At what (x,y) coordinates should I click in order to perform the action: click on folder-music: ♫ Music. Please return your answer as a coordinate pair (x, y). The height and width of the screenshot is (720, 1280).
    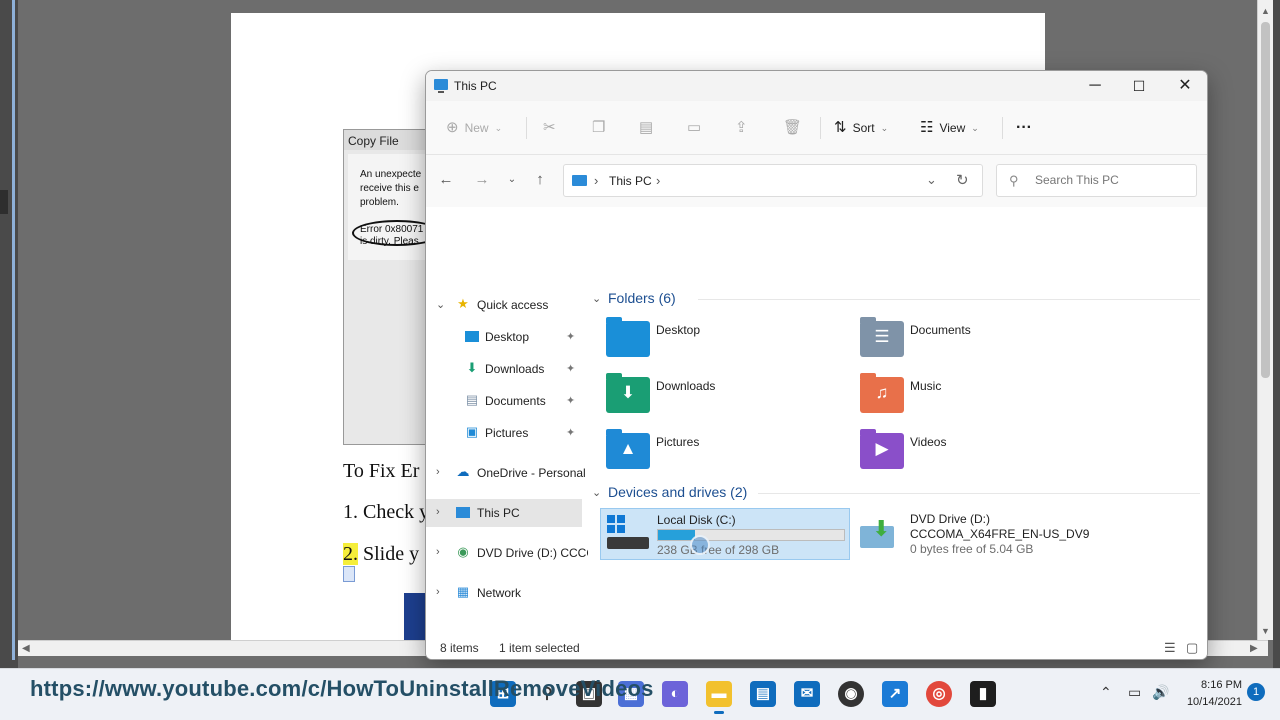
    Looking at the image, I should click on (985, 400).